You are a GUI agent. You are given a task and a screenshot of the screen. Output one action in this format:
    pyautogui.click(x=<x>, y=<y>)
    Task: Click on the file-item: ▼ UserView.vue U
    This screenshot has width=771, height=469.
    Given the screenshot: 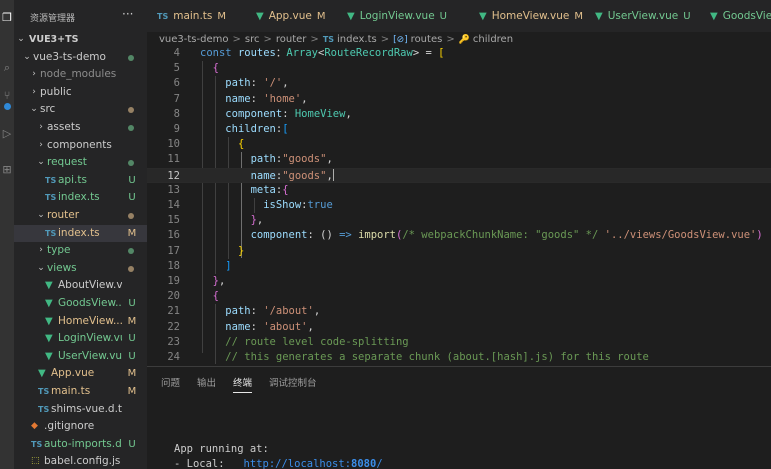 What is the action you would take?
    pyautogui.click(x=80, y=357)
    